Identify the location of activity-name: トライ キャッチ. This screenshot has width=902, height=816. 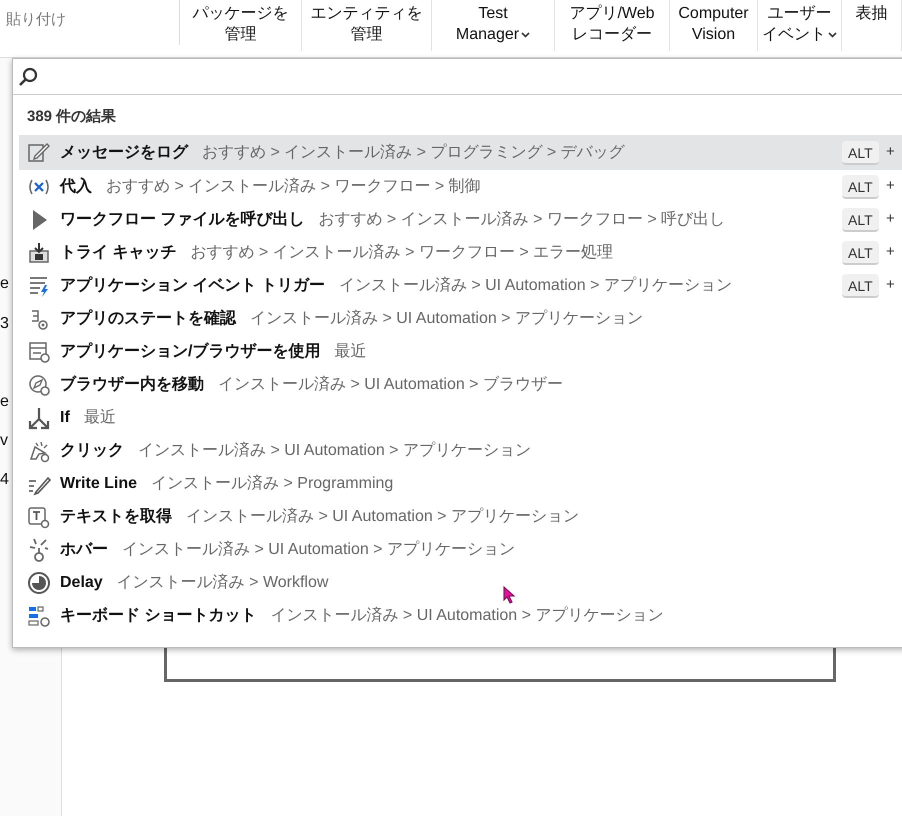
(118, 252).